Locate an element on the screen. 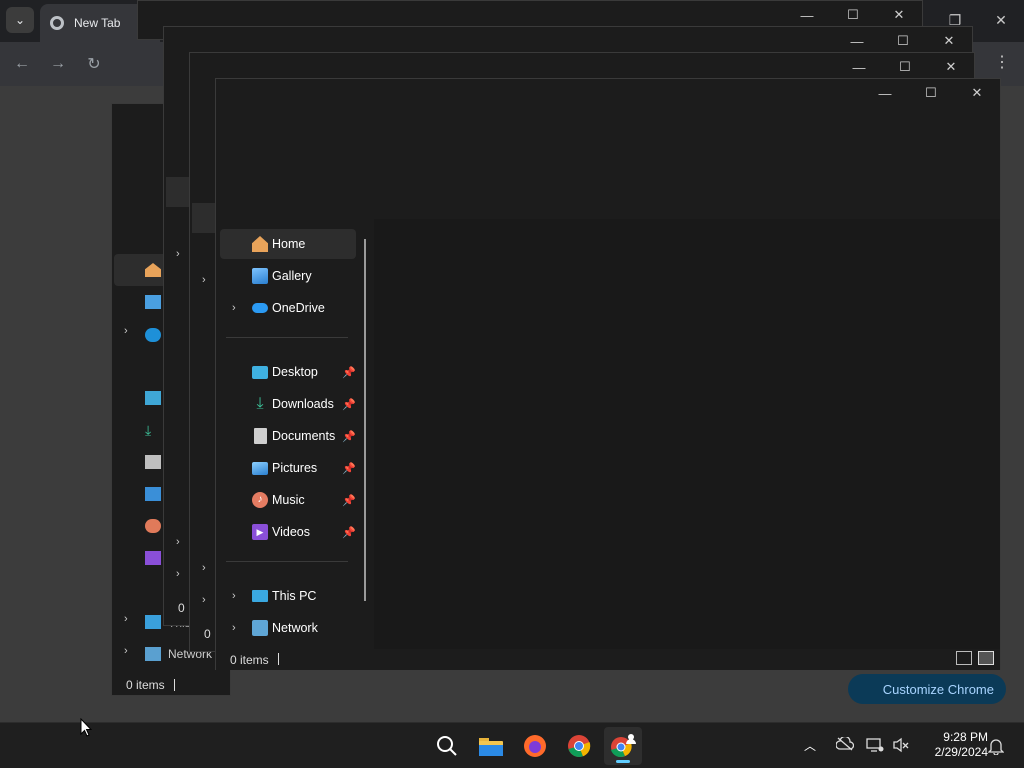  nav-label: Network is located at coordinates (295, 628).